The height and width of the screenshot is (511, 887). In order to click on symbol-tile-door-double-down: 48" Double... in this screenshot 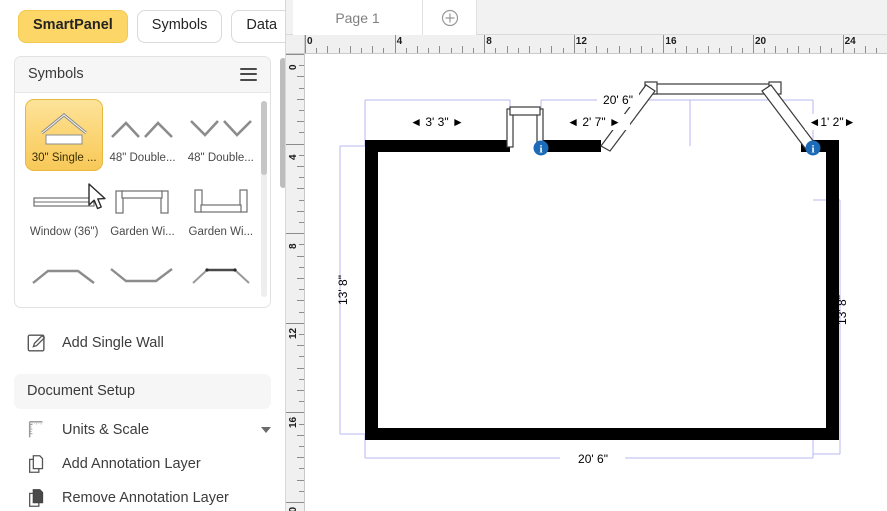, I will do `click(221, 135)`.